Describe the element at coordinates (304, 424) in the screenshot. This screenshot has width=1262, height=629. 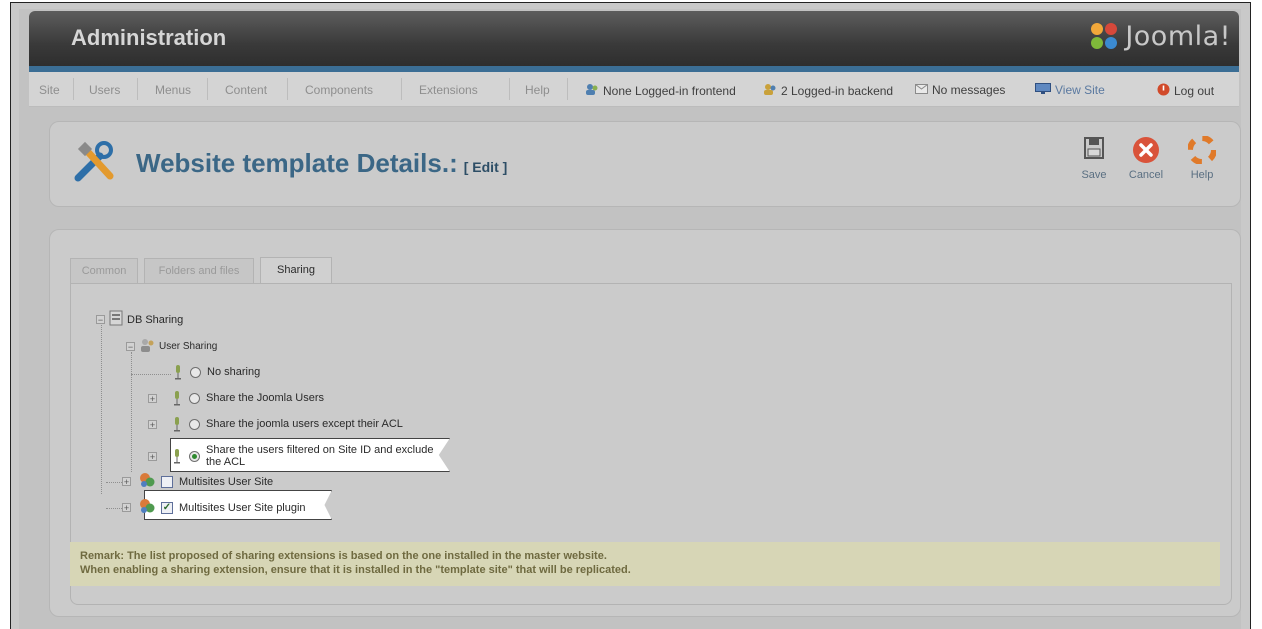
I see `option-label: Share the joomla users except their ACL` at that location.